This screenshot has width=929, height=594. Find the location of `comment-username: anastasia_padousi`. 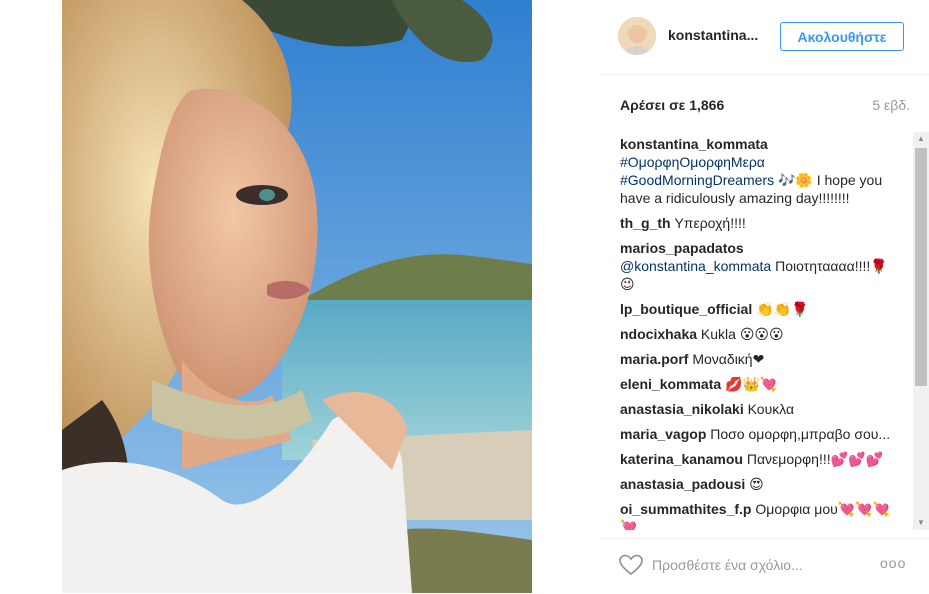

comment-username: anastasia_padousi is located at coordinates (682, 484).